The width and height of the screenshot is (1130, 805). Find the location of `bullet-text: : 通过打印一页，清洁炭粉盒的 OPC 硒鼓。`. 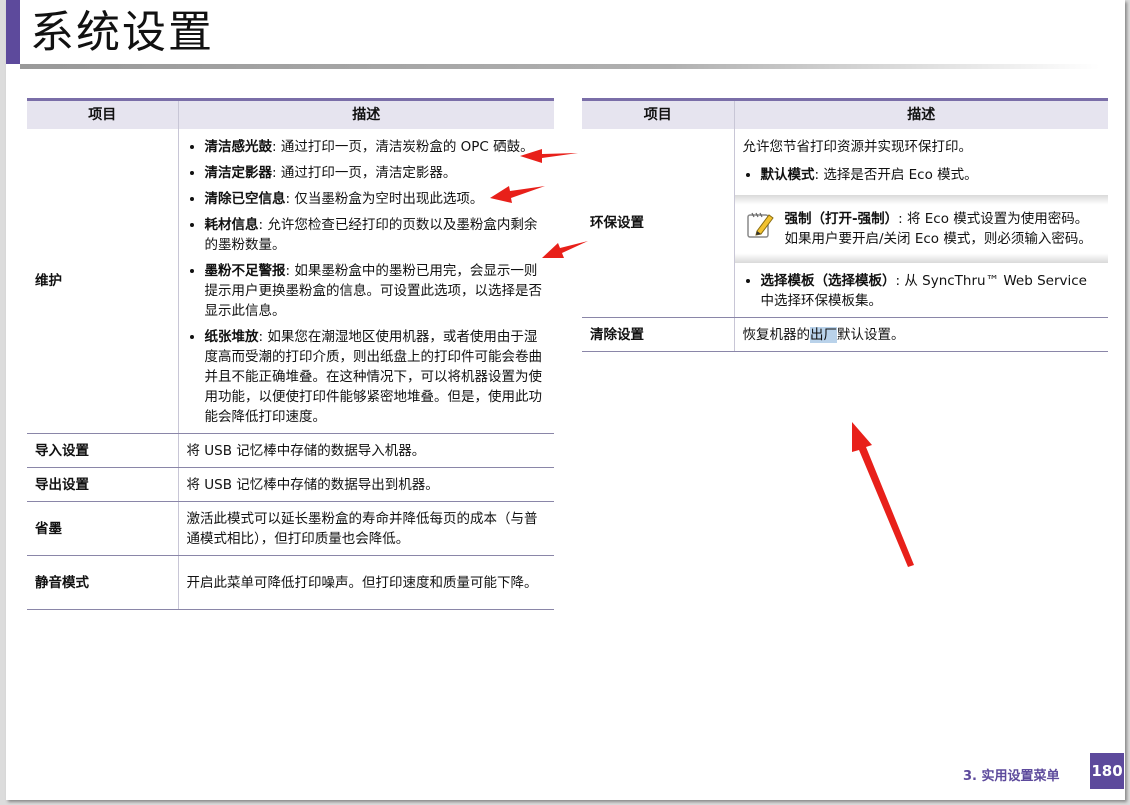

bullet-text: : 通过打印一页，清洁炭粉盒的 OPC 硒鼓。 is located at coordinates (403, 147).